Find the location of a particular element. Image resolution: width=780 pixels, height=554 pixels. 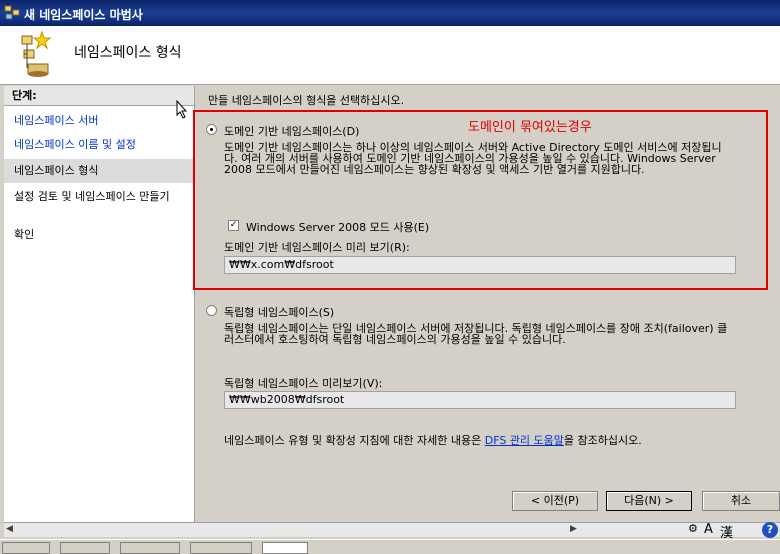

step-namespace-server: 네임스페이스 서버 is located at coordinates (102, 120).